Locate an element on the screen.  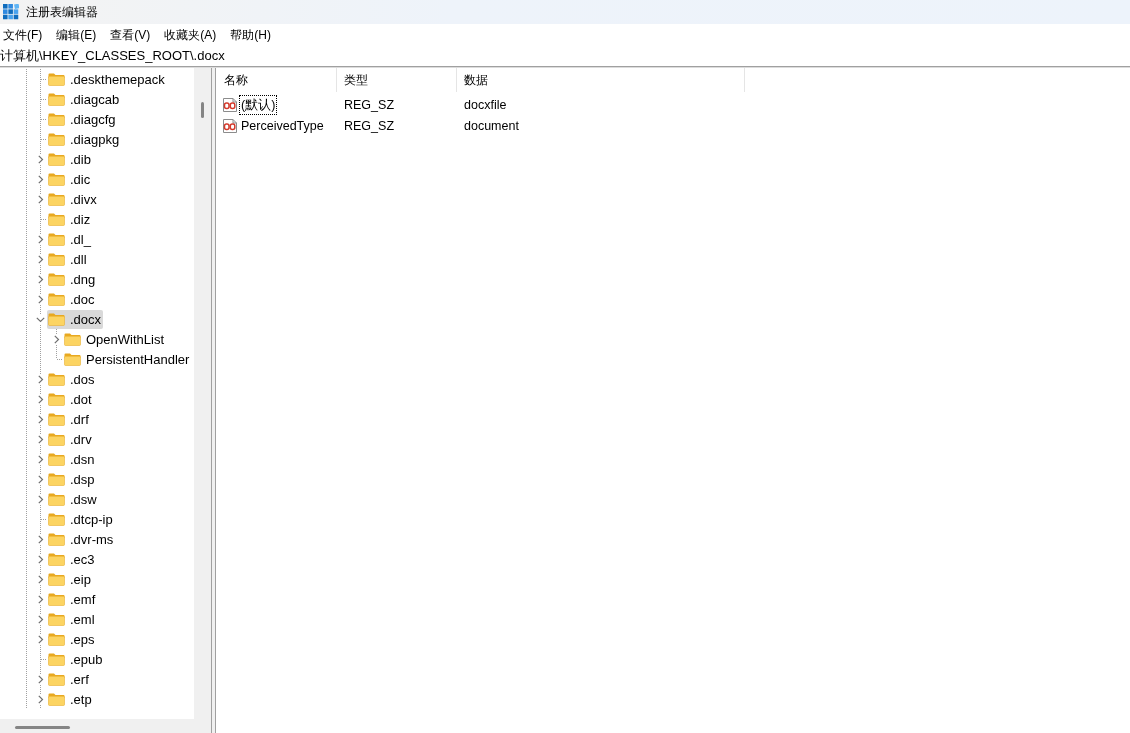
tree-item: PersistentHandler is located at coordinates (127, 359).